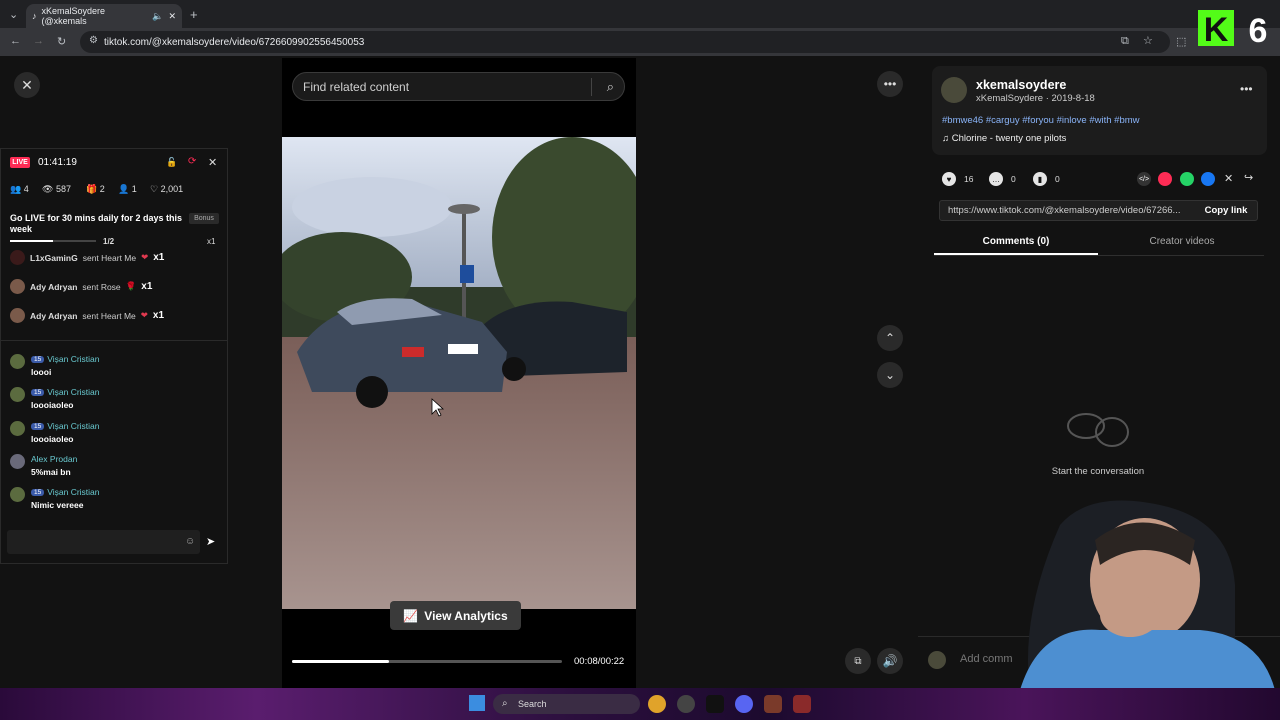 This screenshot has width=1280, height=720. What do you see at coordinates (125, 189) in the screenshot?
I see `user-plus-icon: 👤` at bounding box center [125, 189].